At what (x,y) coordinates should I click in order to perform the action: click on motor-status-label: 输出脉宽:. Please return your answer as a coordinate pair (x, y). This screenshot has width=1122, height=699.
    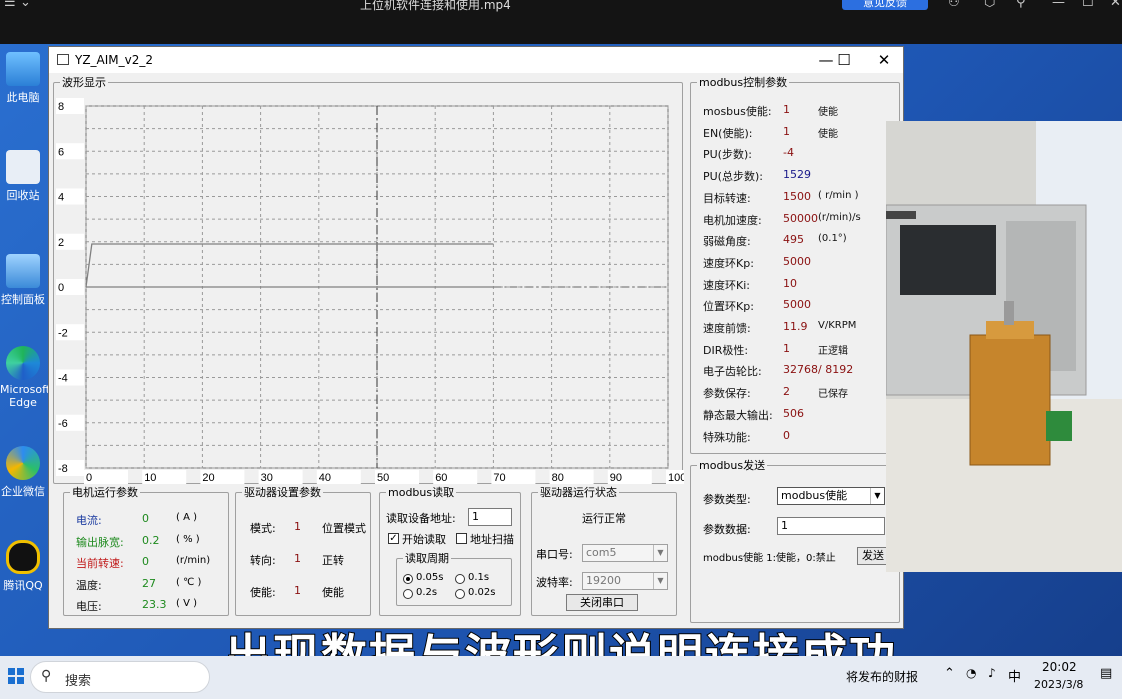
    Looking at the image, I should click on (100, 542).